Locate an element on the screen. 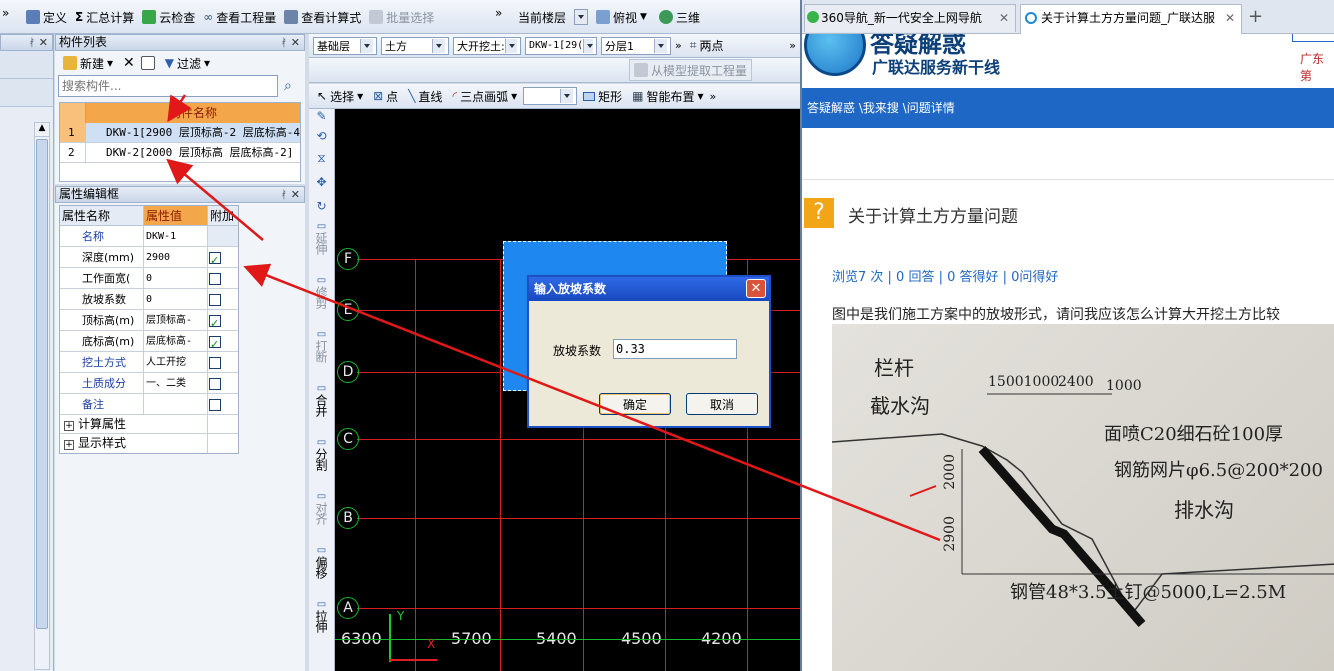 This screenshot has height=671, width=1334. filter-button: ▼ 过滤 ▾ is located at coordinates (187, 63).